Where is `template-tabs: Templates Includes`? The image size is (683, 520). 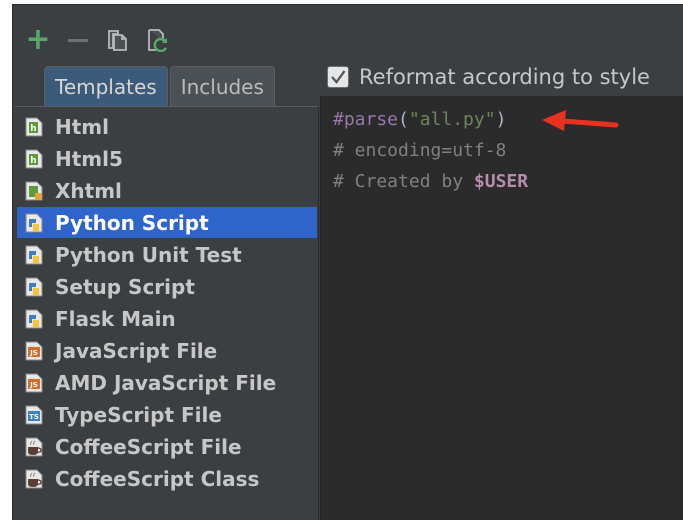
template-tabs: Templates Includes is located at coordinates (159, 86).